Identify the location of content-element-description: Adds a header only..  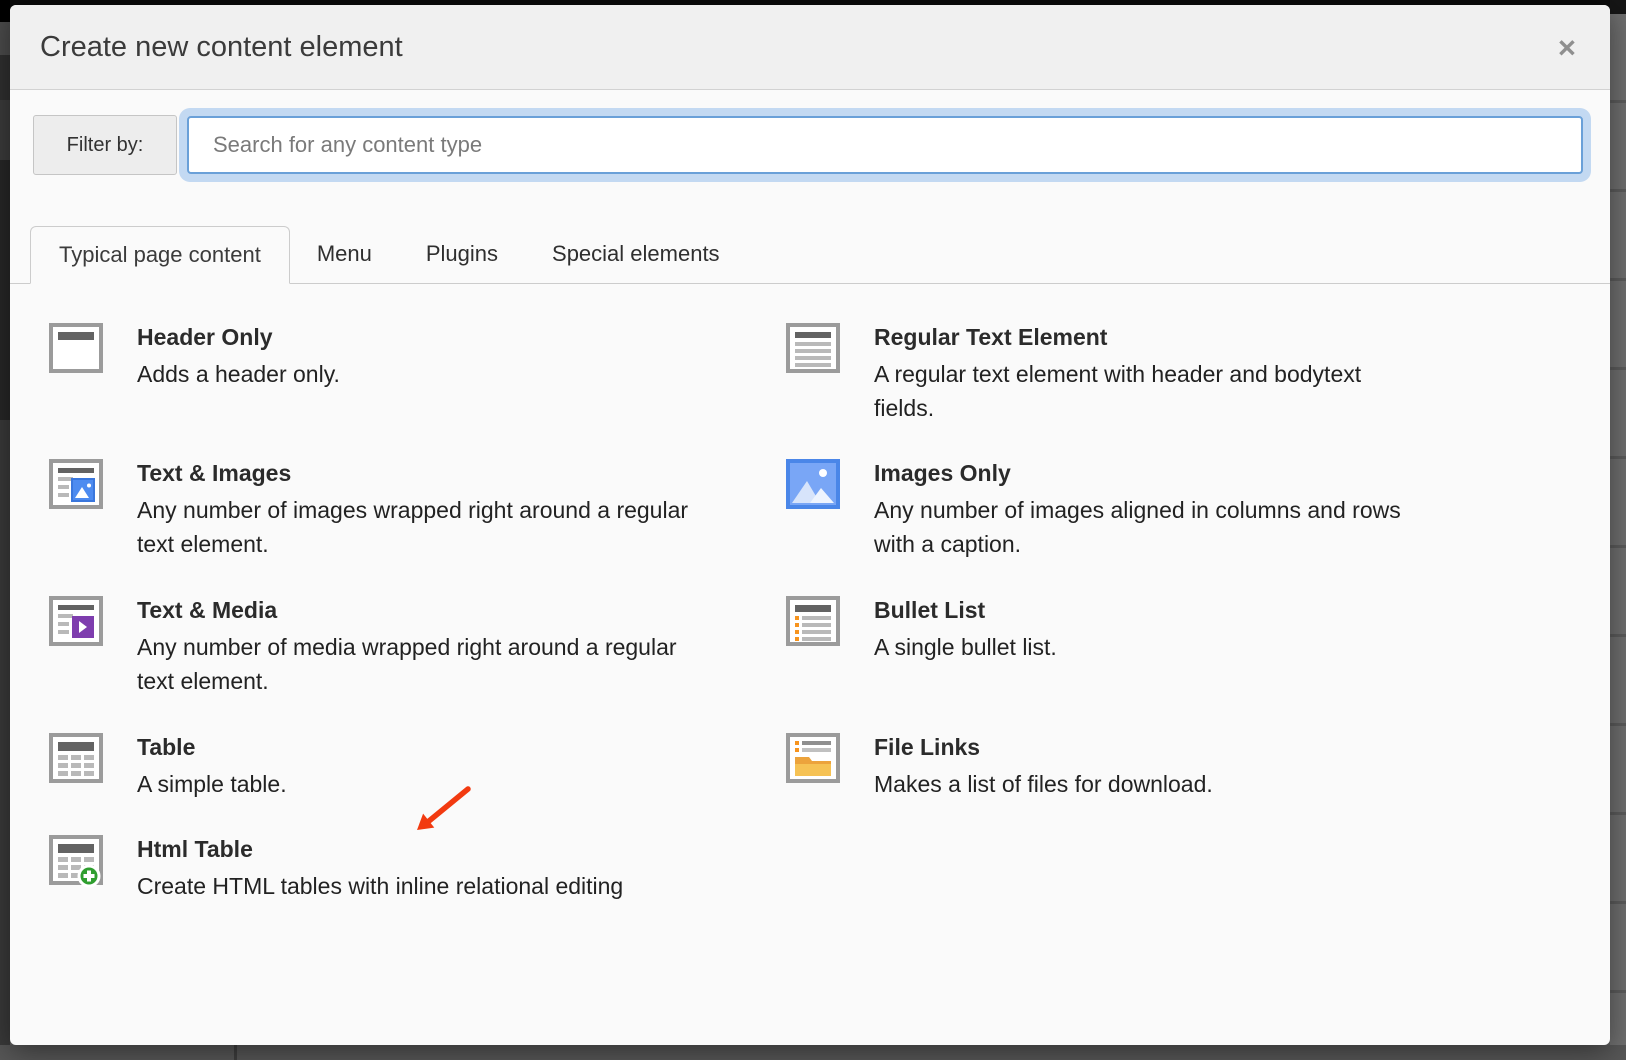
(238, 374).